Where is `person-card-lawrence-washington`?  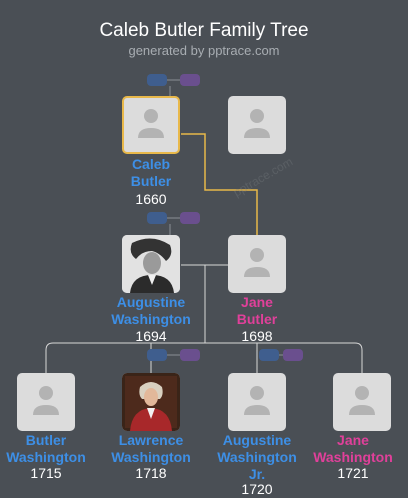
person-card-lawrence-washington is located at coordinates (151, 402).